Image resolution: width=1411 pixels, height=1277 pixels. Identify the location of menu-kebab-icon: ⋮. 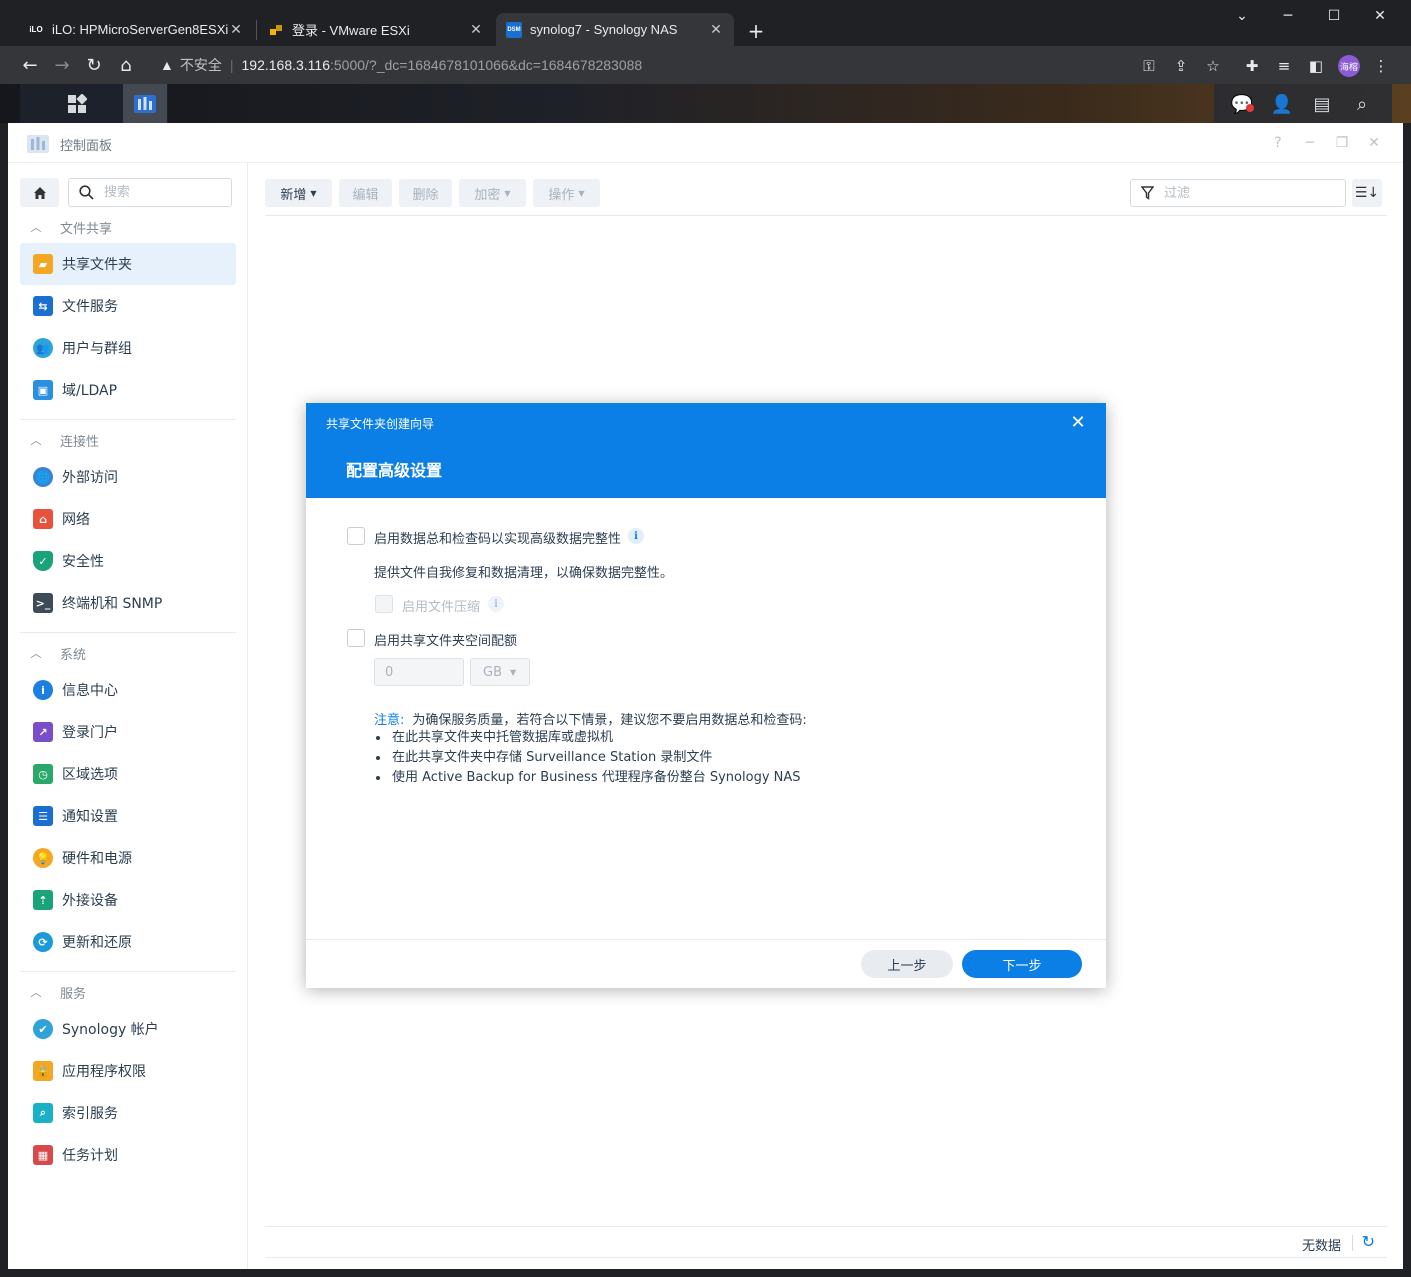
(1381, 66).